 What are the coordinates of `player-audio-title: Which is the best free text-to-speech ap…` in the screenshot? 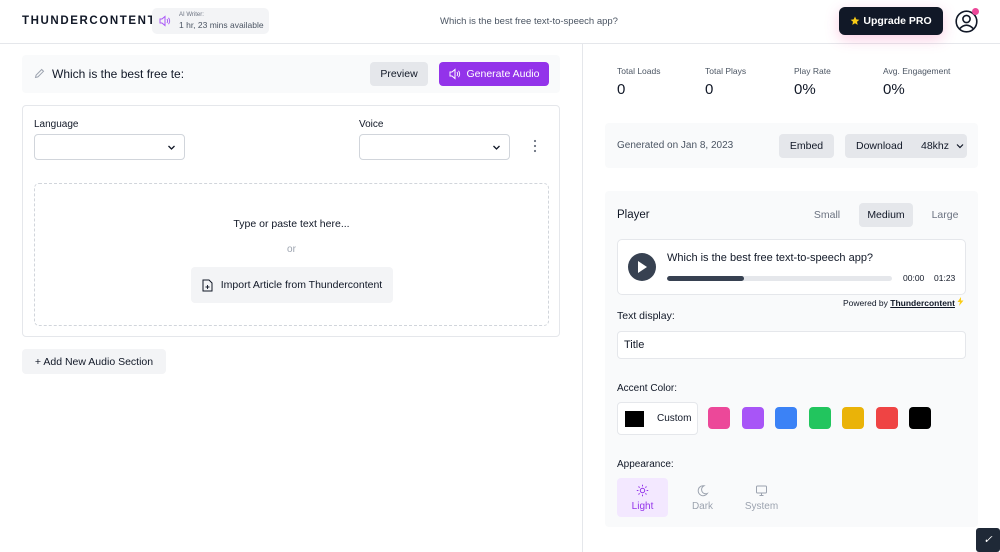 It's located at (770, 258).